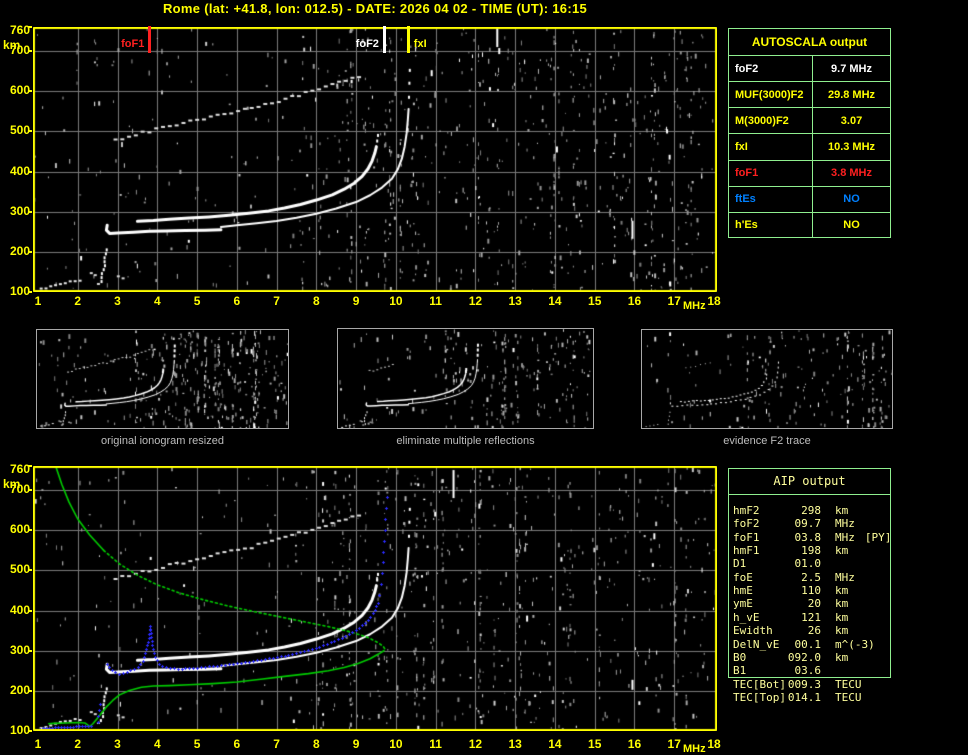 The height and width of the screenshot is (755, 968). I want to click on aip-row-label: ymE, so click(743, 604).